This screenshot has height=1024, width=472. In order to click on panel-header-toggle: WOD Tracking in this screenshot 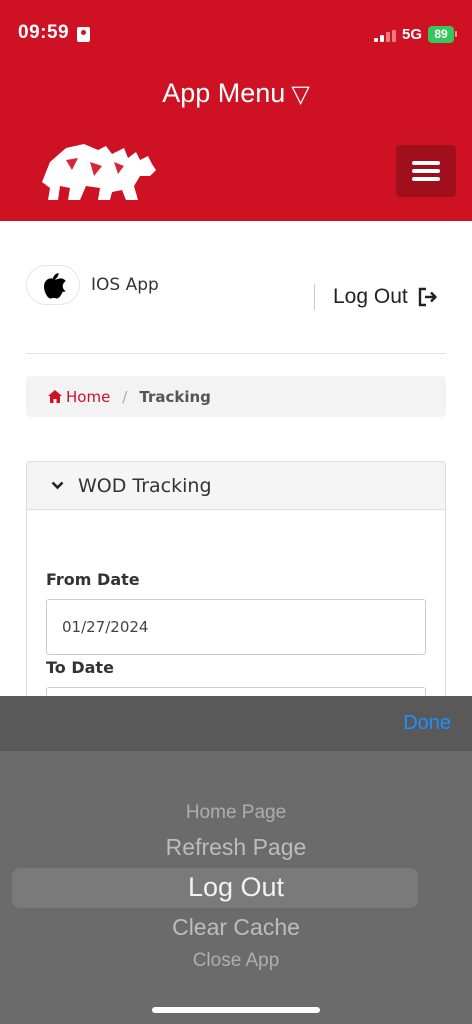, I will do `click(236, 486)`.